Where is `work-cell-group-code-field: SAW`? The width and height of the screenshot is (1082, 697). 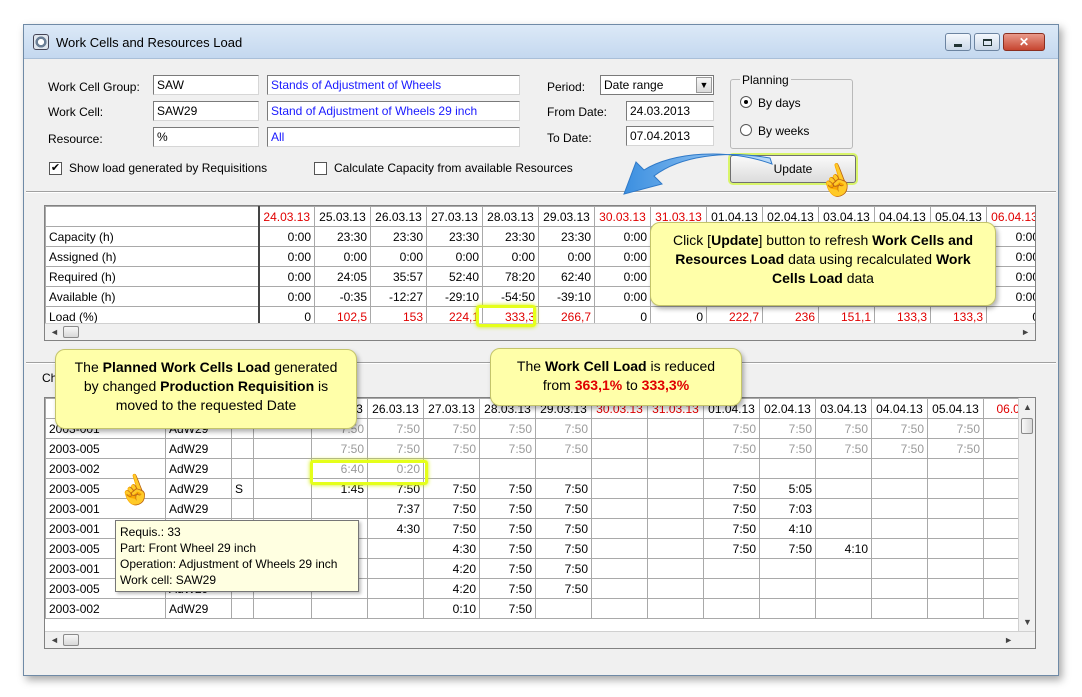 work-cell-group-code-field: SAW is located at coordinates (206, 85).